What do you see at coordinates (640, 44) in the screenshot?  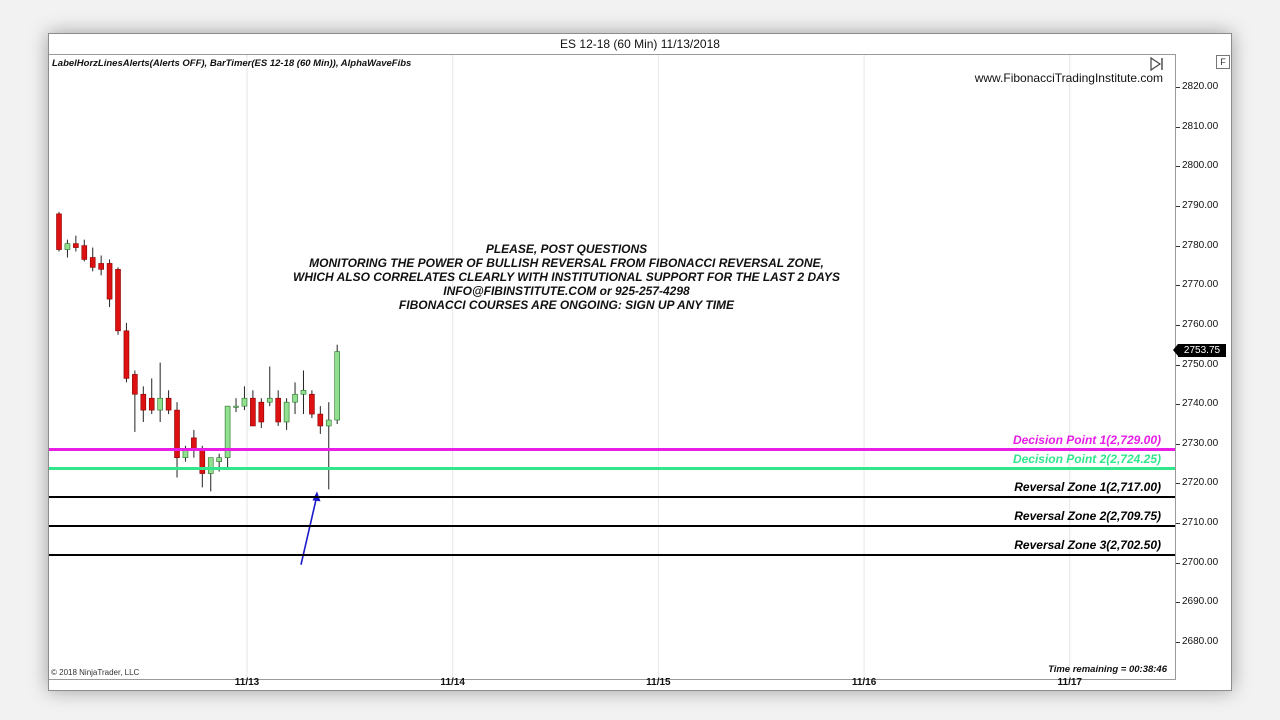 I see `chart-title: ES 12-18 (60 Min) 11/13/2018` at bounding box center [640, 44].